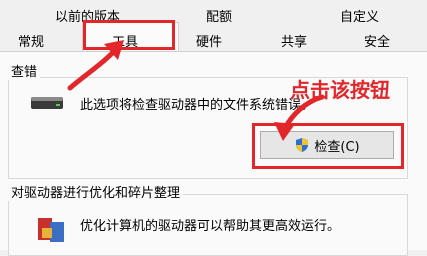  Describe the element at coordinates (31, 40) in the screenshot. I see `tab-general: 常规` at that location.